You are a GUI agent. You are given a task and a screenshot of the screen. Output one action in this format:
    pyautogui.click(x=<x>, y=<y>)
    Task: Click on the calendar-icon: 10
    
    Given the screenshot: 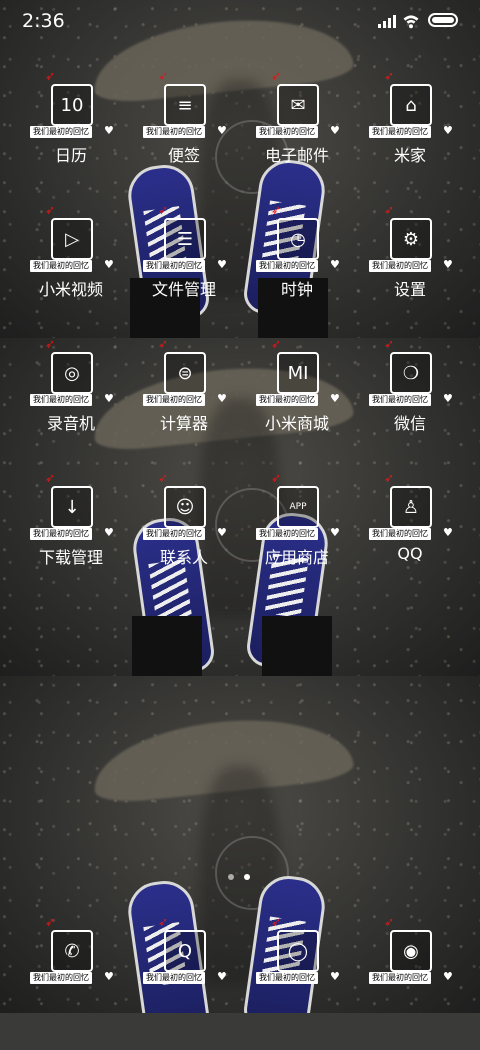 What is the action you would take?
    pyautogui.click(x=72, y=105)
    